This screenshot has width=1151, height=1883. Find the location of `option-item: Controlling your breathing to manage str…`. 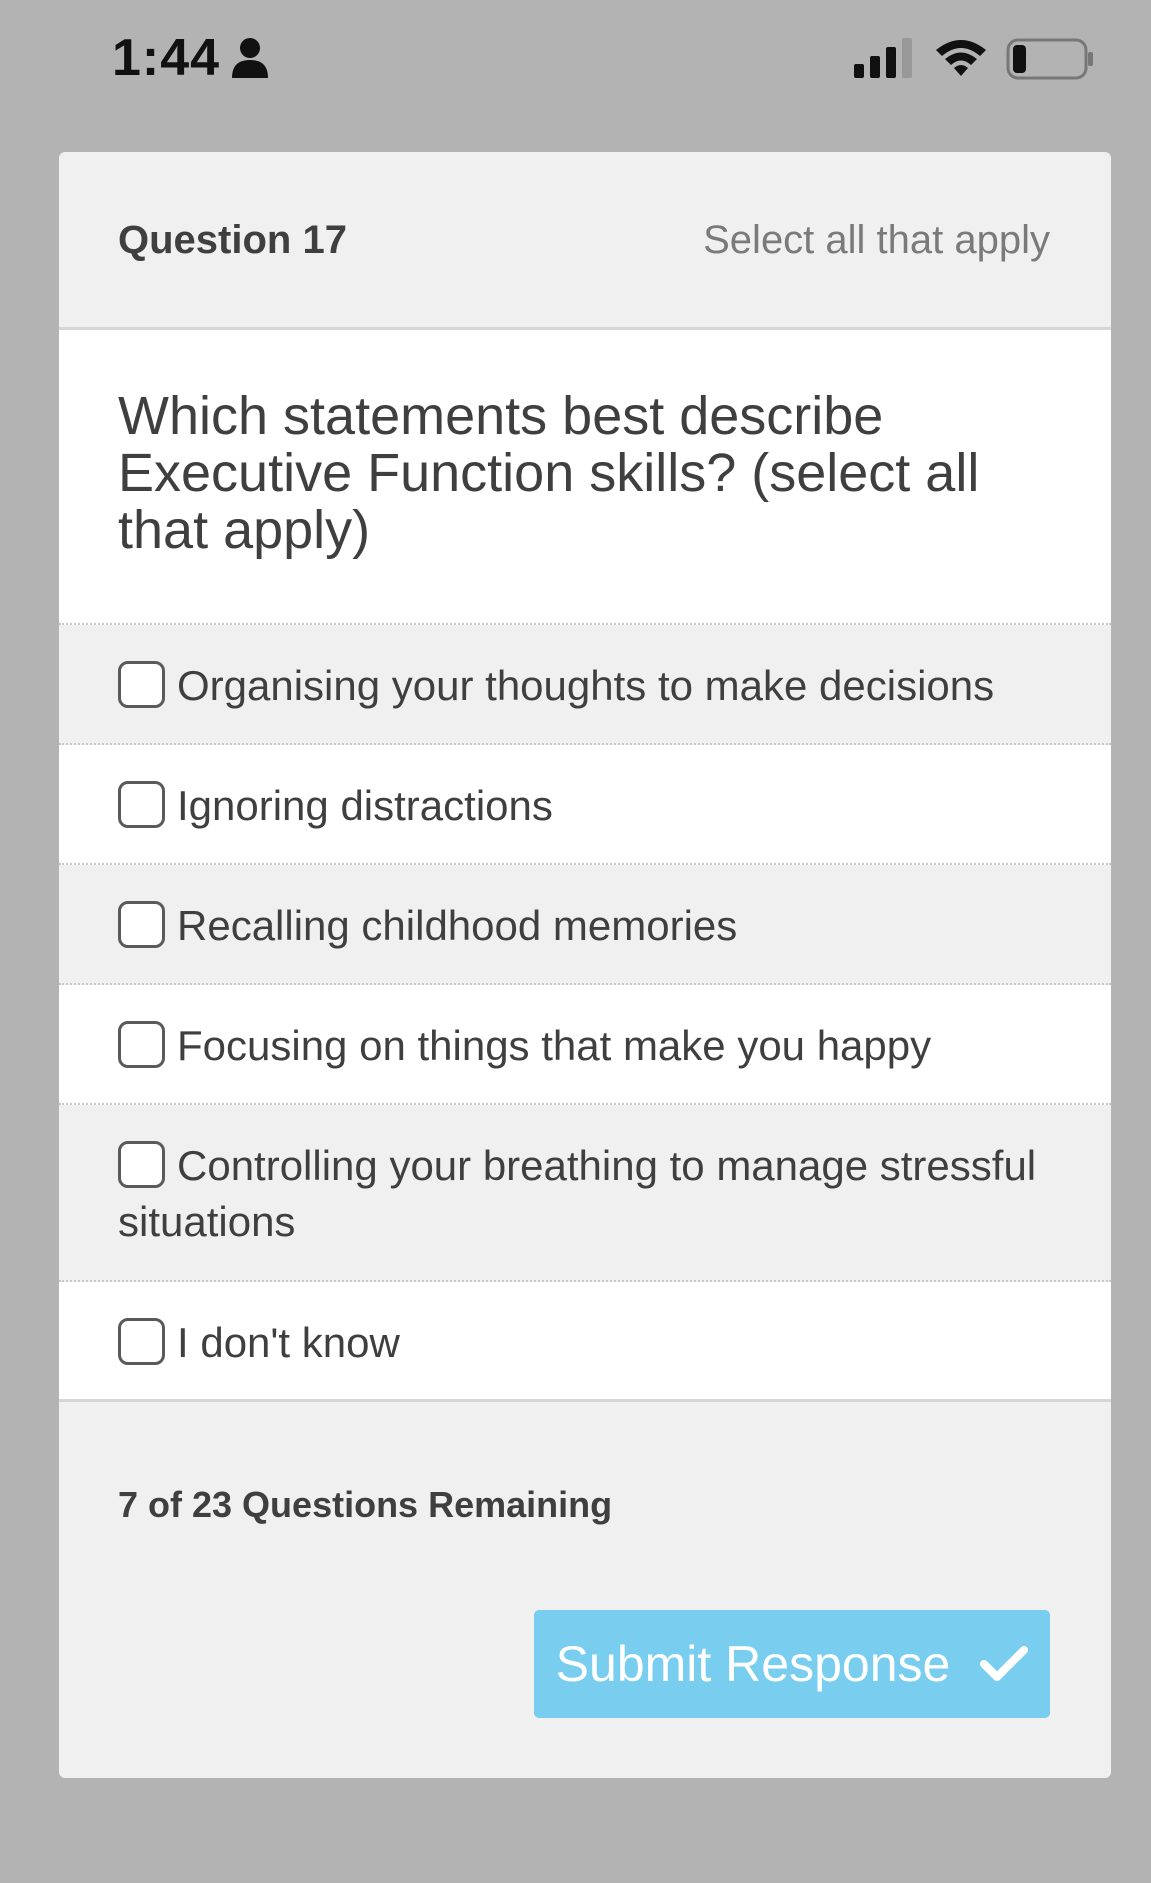

option-item: Controlling your breathing to manage str… is located at coordinates (585, 1193).